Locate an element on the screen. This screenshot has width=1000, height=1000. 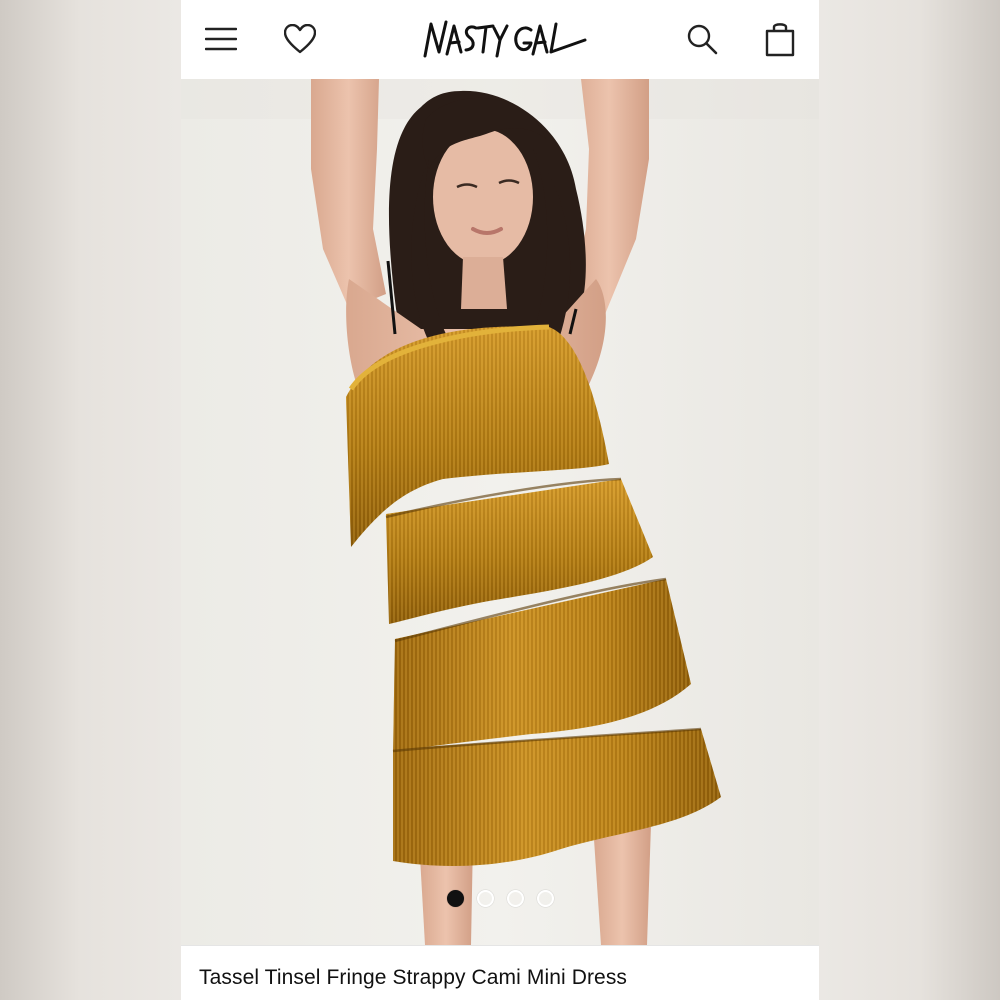
heart-icon is located at coordinates (300, 39).